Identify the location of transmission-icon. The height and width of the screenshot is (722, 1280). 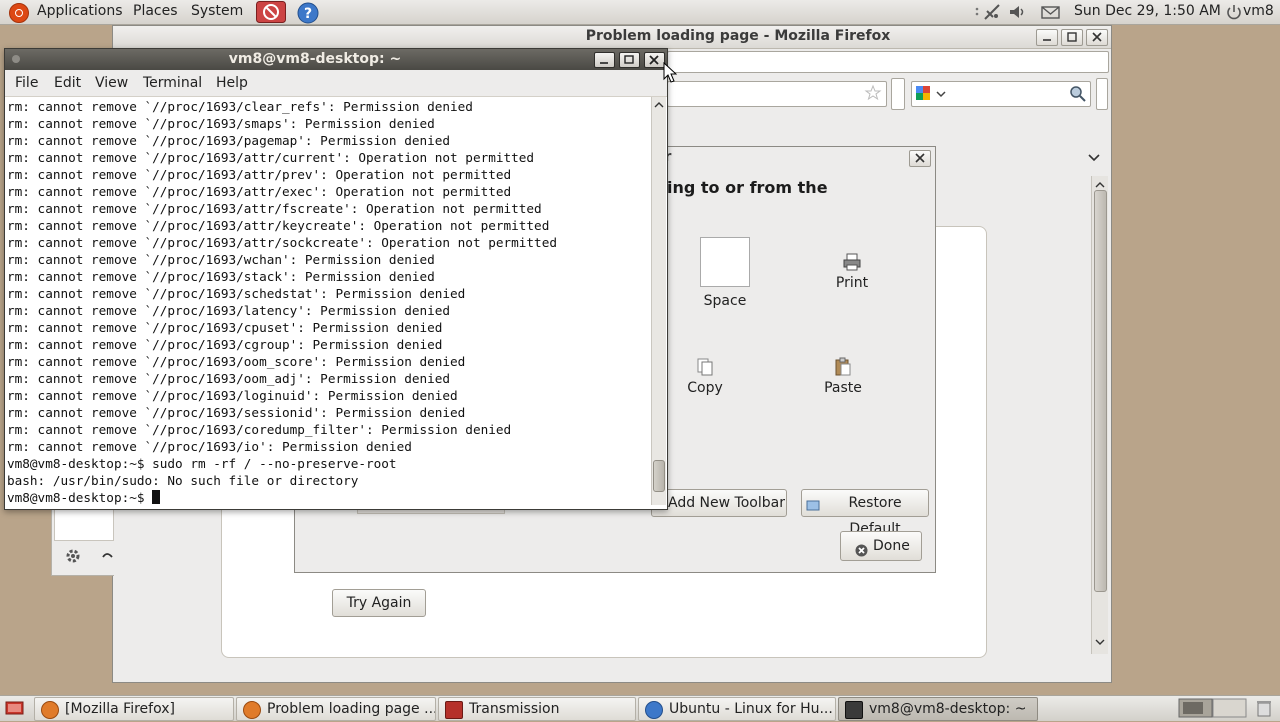
(454, 710).